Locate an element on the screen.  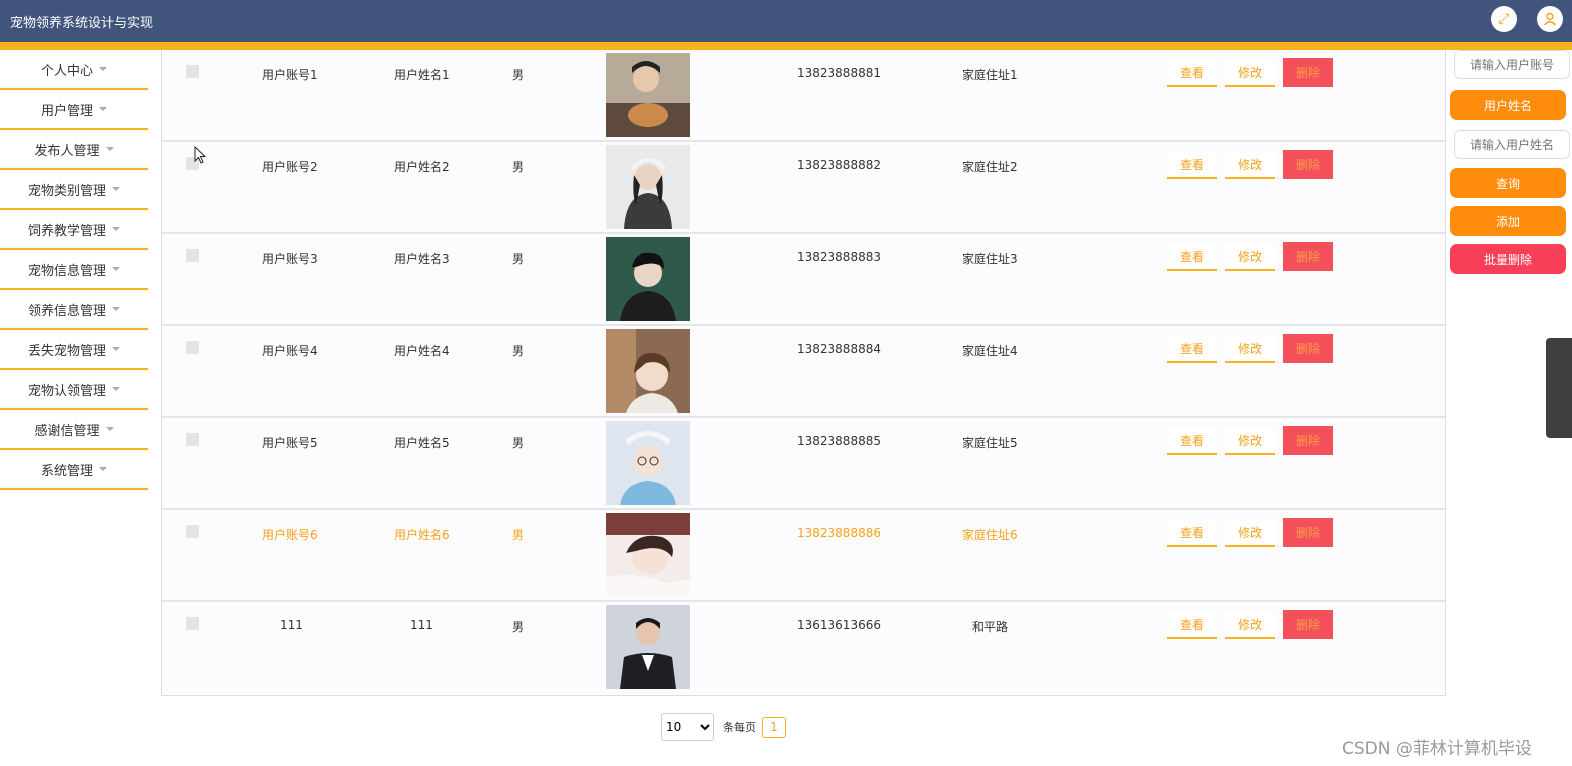
sidebar-item-lost-pet-management: 丢失宠物管理 is located at coordinates (74, 350).